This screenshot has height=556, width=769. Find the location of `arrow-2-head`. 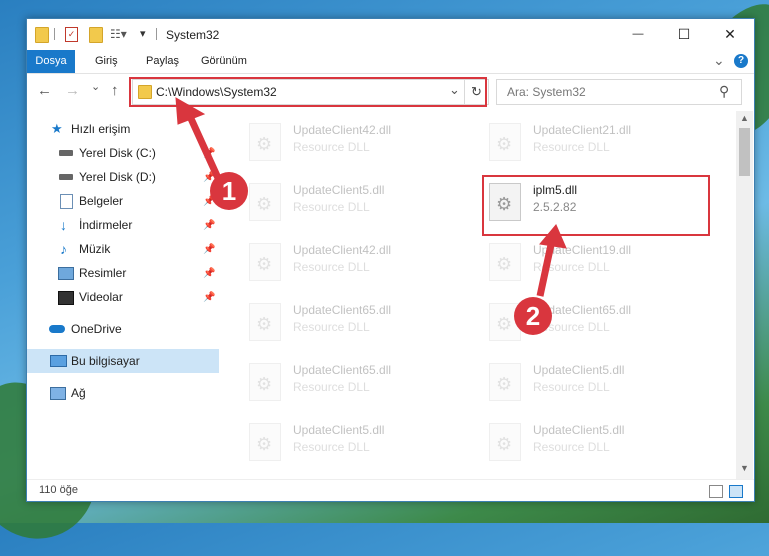

arrow-2-head is located at coordinates (553, 236).